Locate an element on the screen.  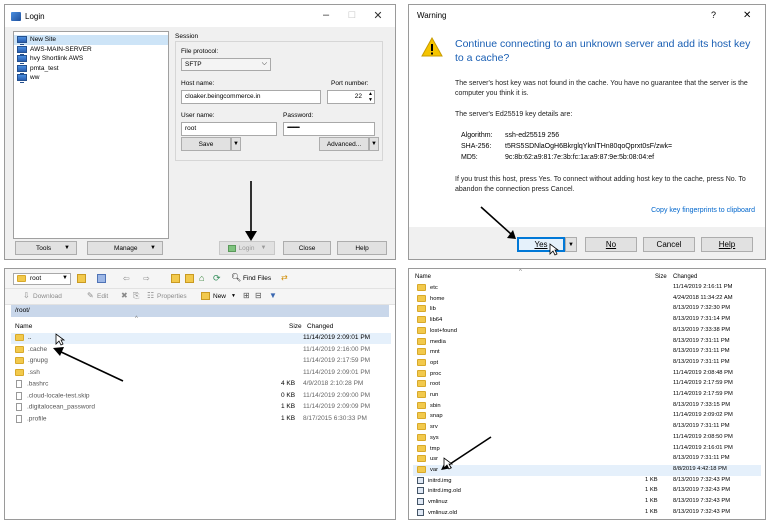
site-item: ww is located at coordinates (91, 78).